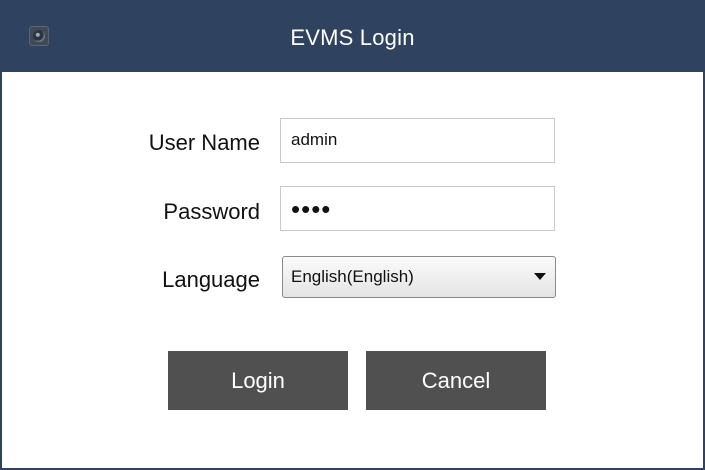 This screenshot has height=470, width=705. I want to click on username-input: admin, so click(417, 140).